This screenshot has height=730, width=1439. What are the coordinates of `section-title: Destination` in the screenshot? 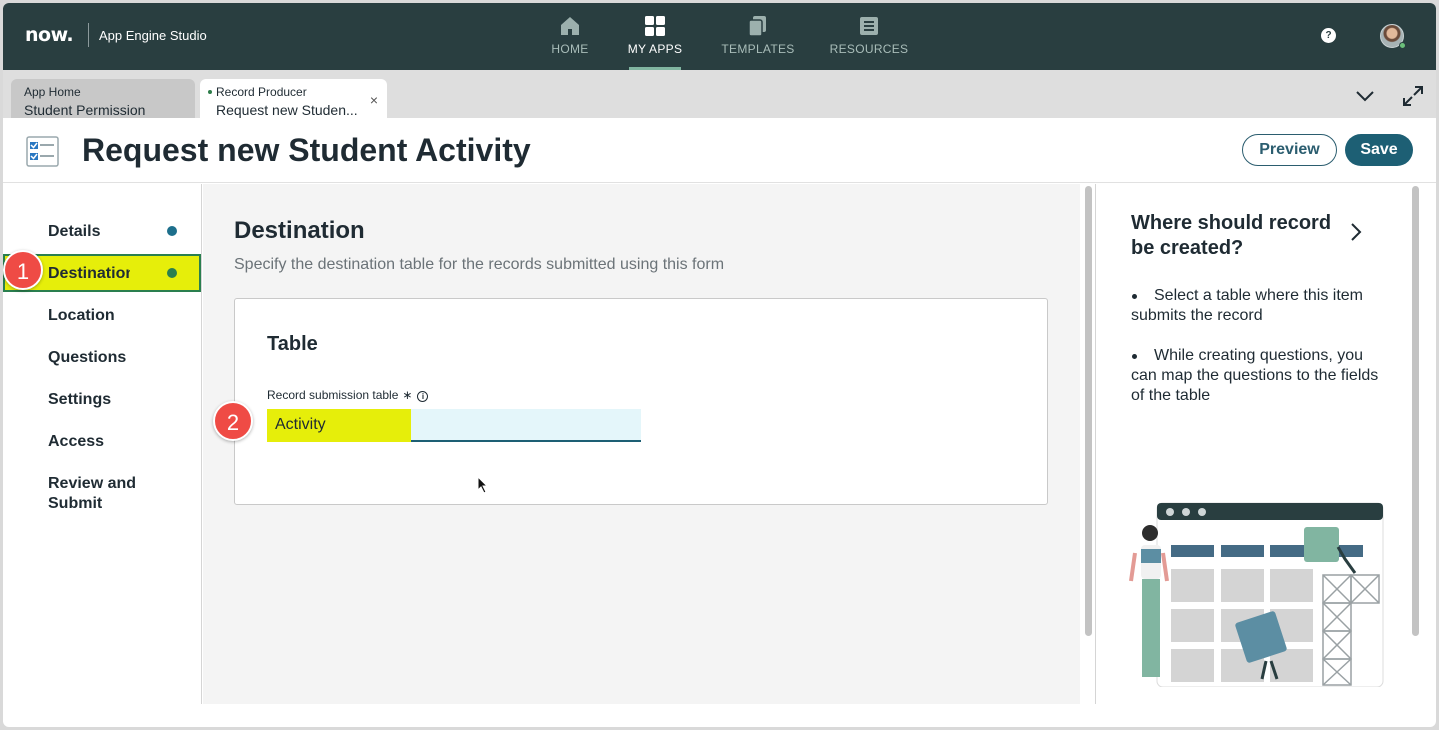 It's located at (299, 230).